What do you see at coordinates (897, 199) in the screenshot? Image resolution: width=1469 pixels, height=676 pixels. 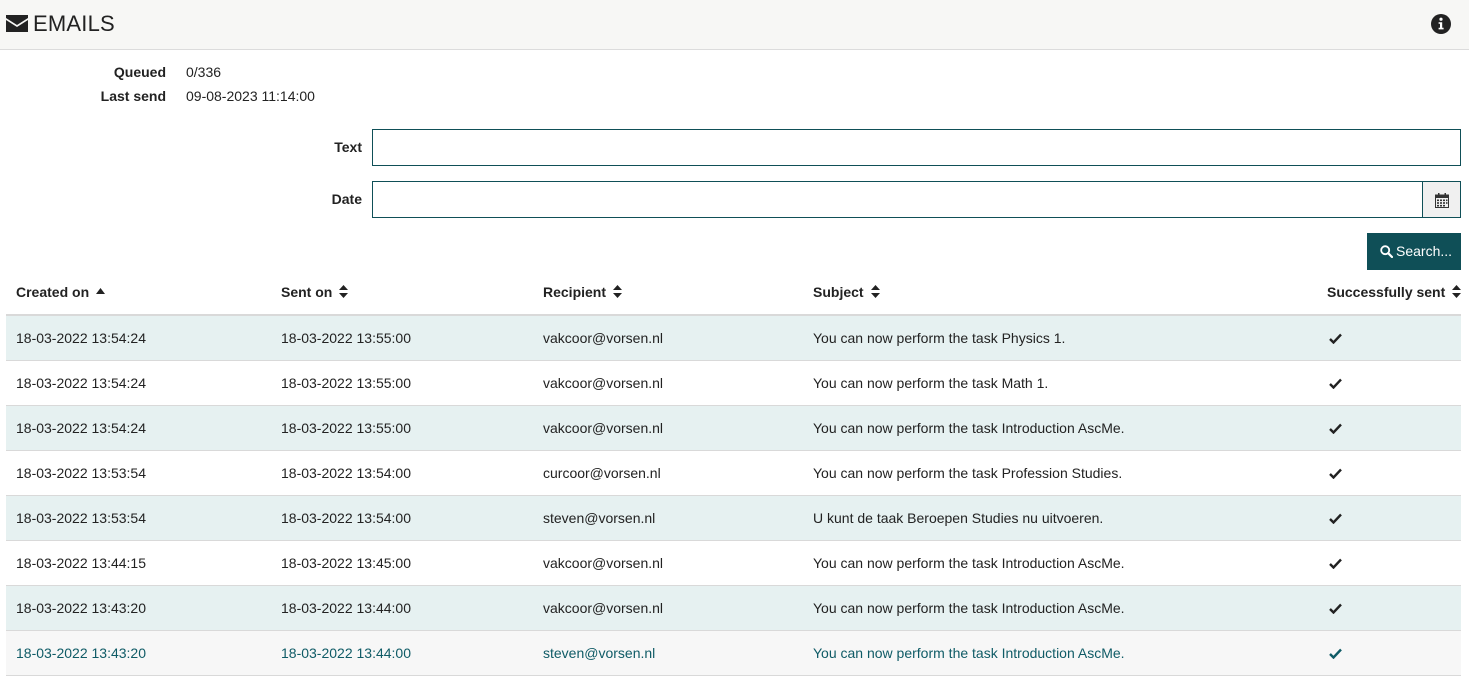 I see `date-filter-input` at bounding box center [897, 199].